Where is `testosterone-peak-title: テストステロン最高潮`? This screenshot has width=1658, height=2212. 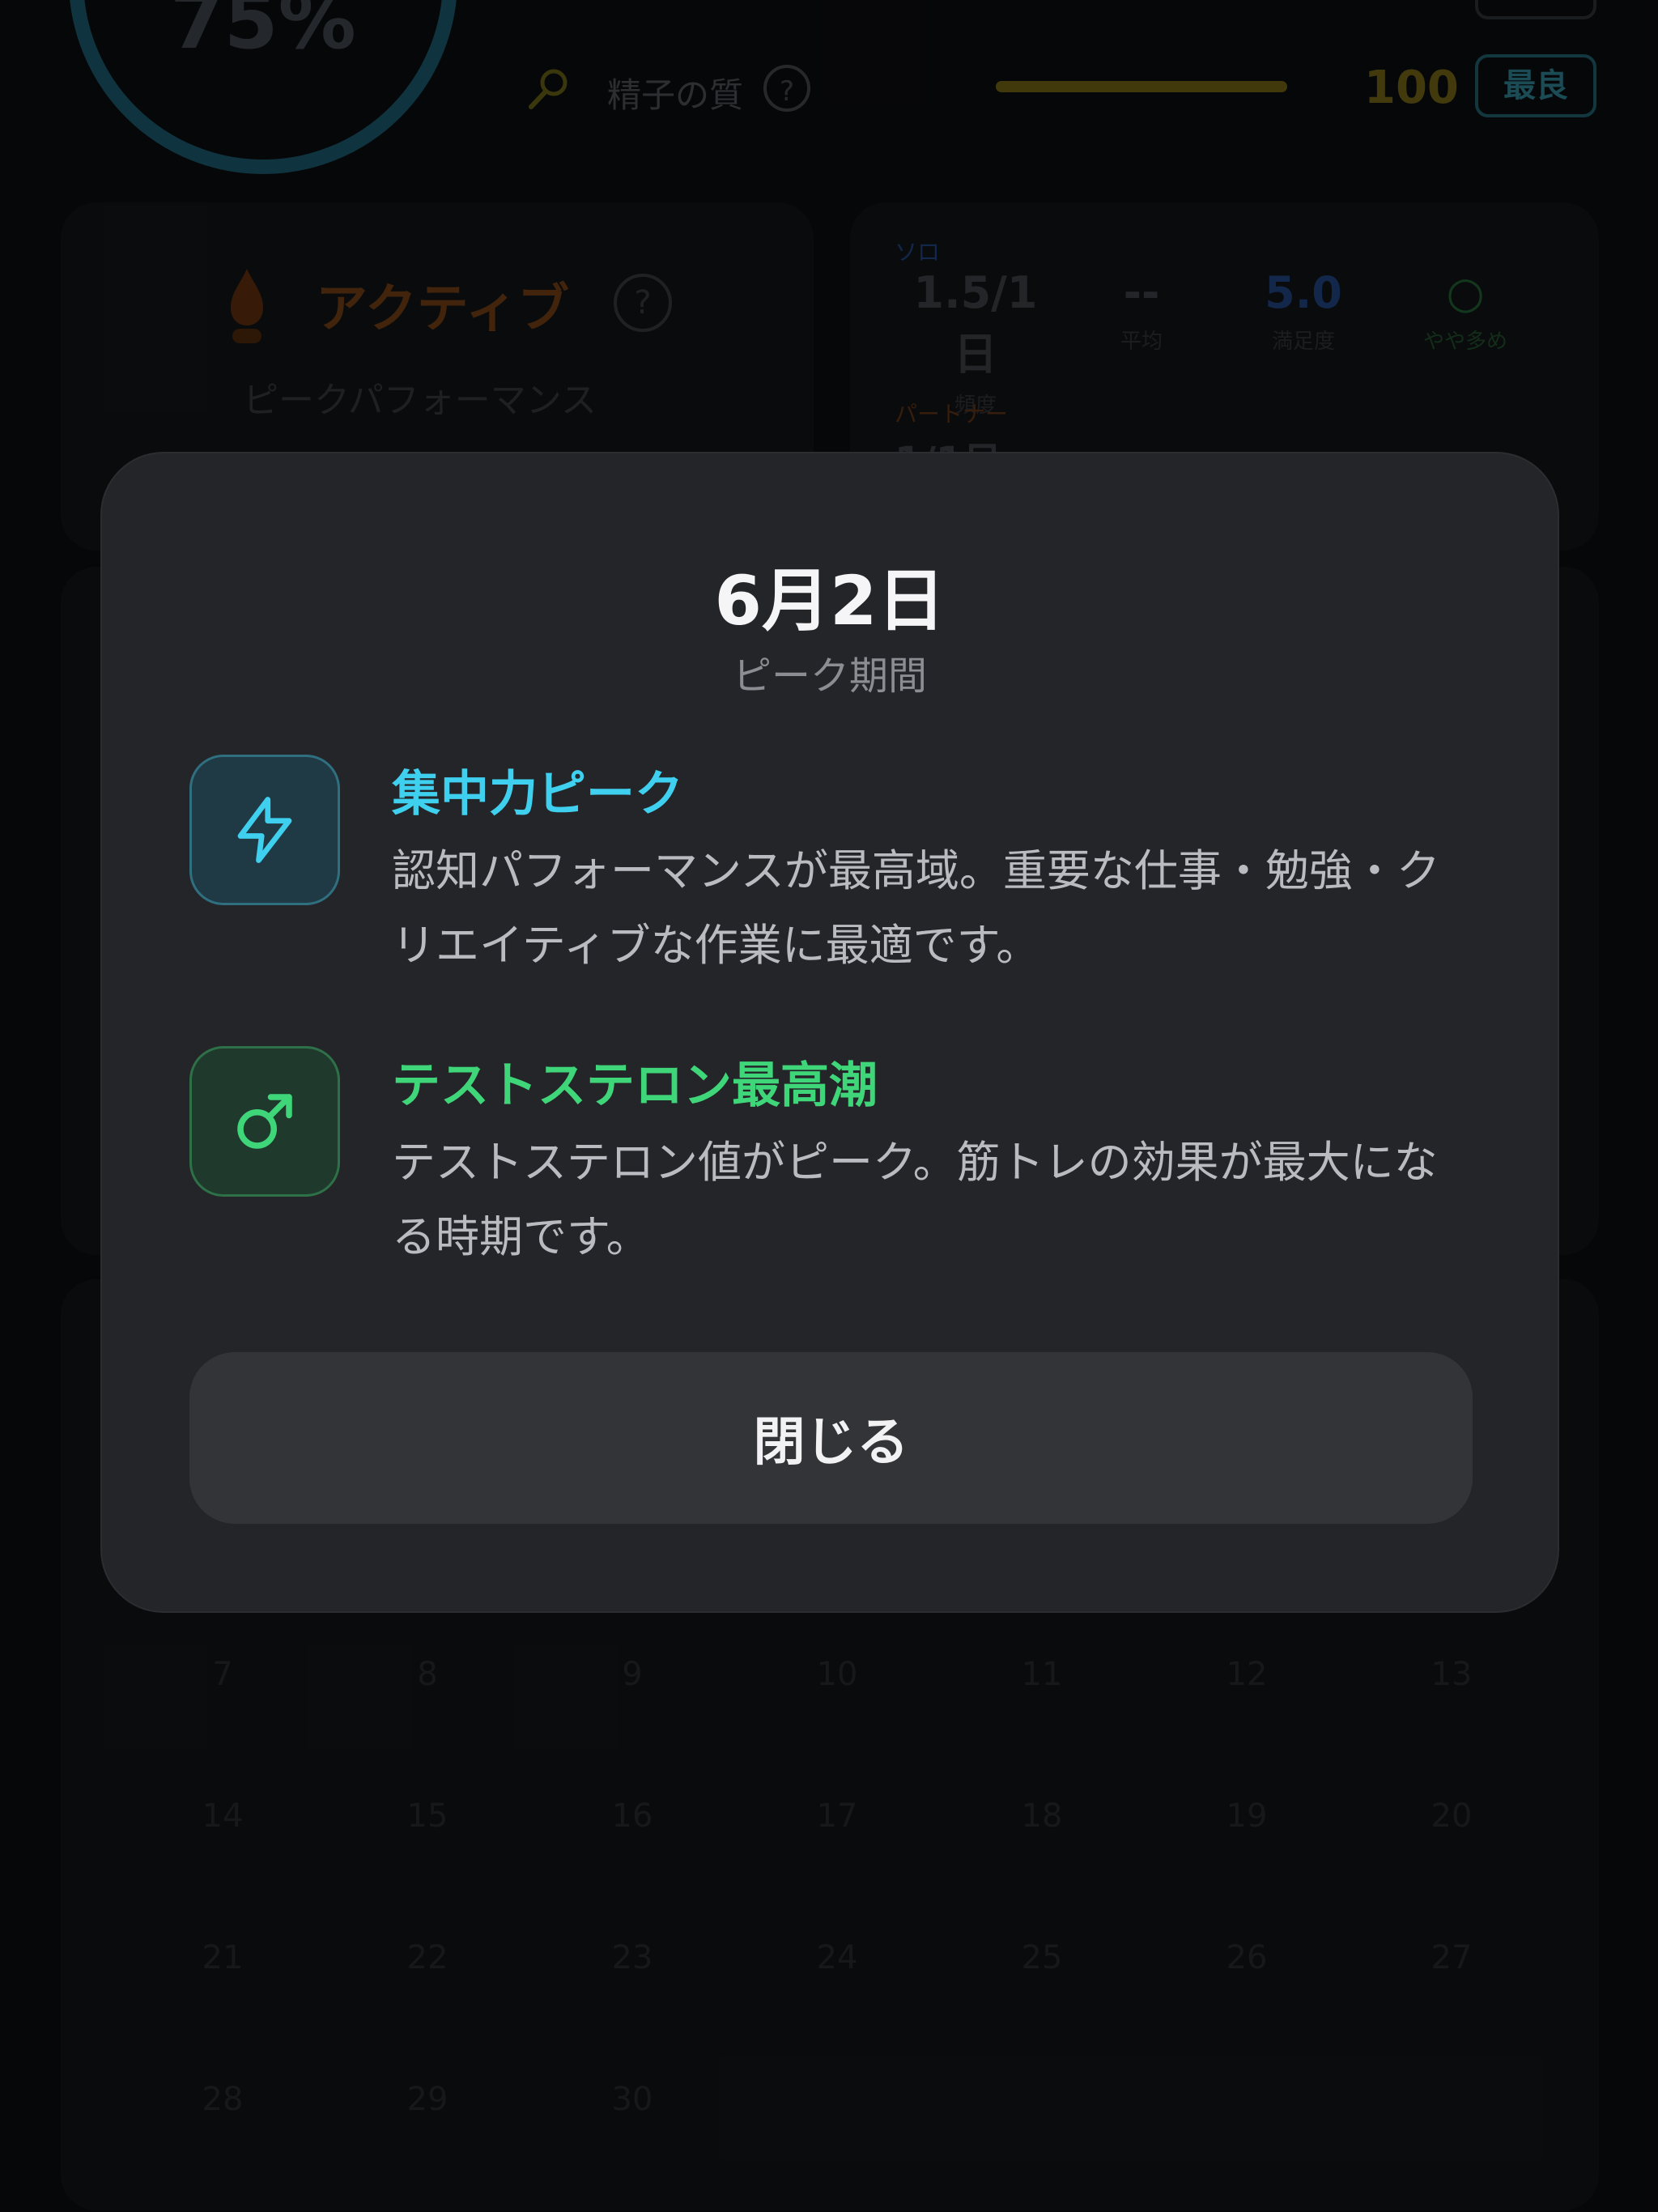
testosterone-peak-title: テストステロン最高潮 is located at coordinates (635, 1086).